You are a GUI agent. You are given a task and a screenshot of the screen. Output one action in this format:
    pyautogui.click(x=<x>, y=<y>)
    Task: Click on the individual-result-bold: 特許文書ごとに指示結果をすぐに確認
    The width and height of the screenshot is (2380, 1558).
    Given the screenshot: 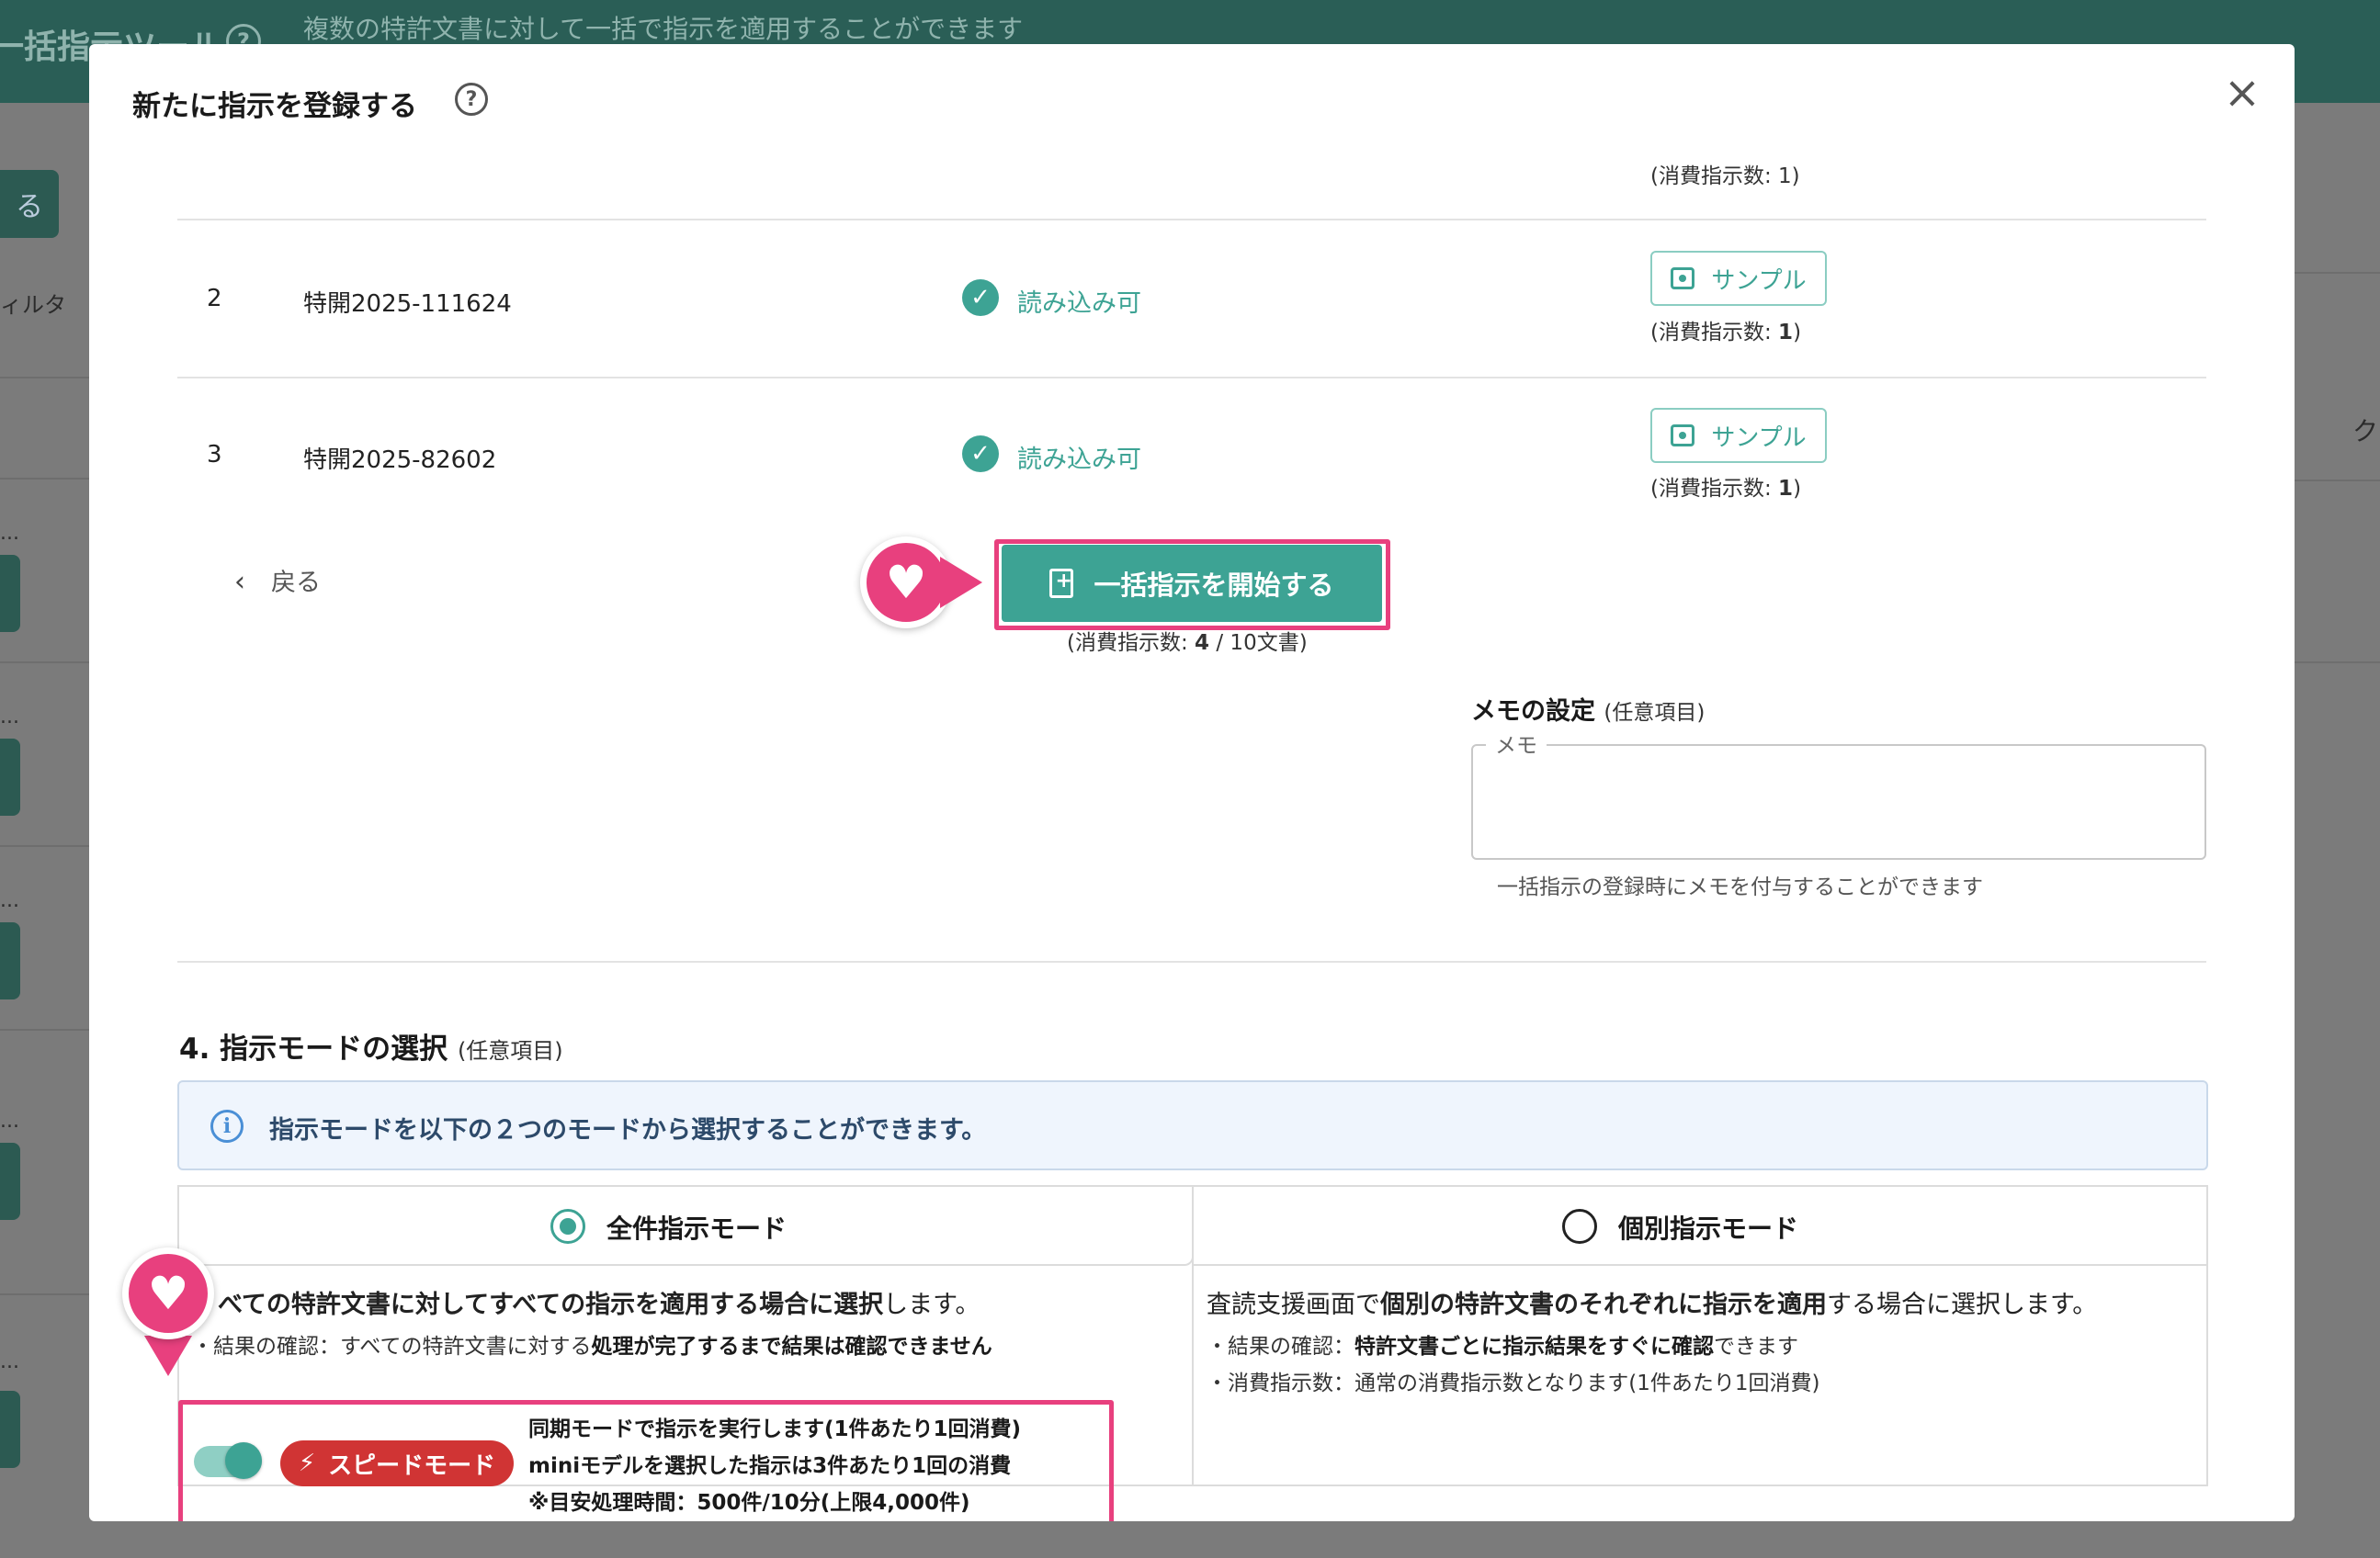 What is the action you would take?
    pyautogui.click(x=1534, y=1347)
    